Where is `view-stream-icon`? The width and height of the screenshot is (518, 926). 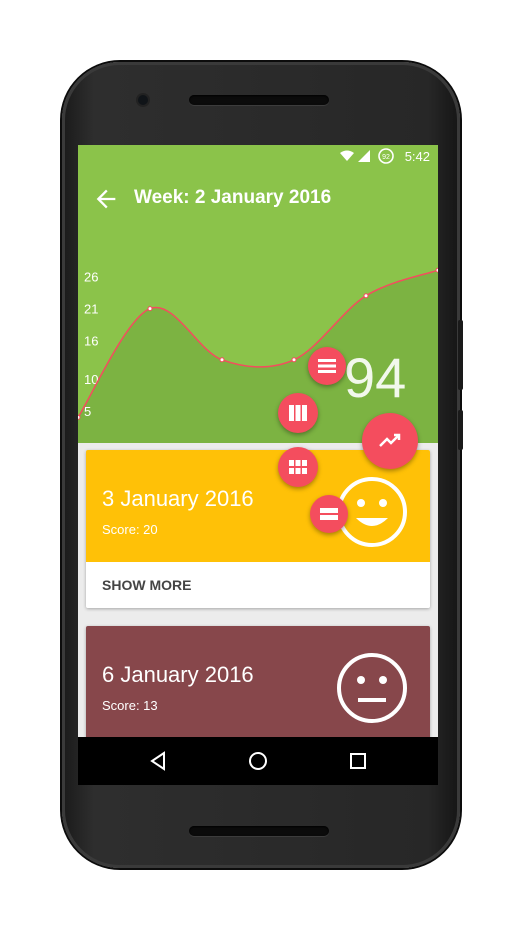 view-stream-icon is located at coordinates (329, 514).